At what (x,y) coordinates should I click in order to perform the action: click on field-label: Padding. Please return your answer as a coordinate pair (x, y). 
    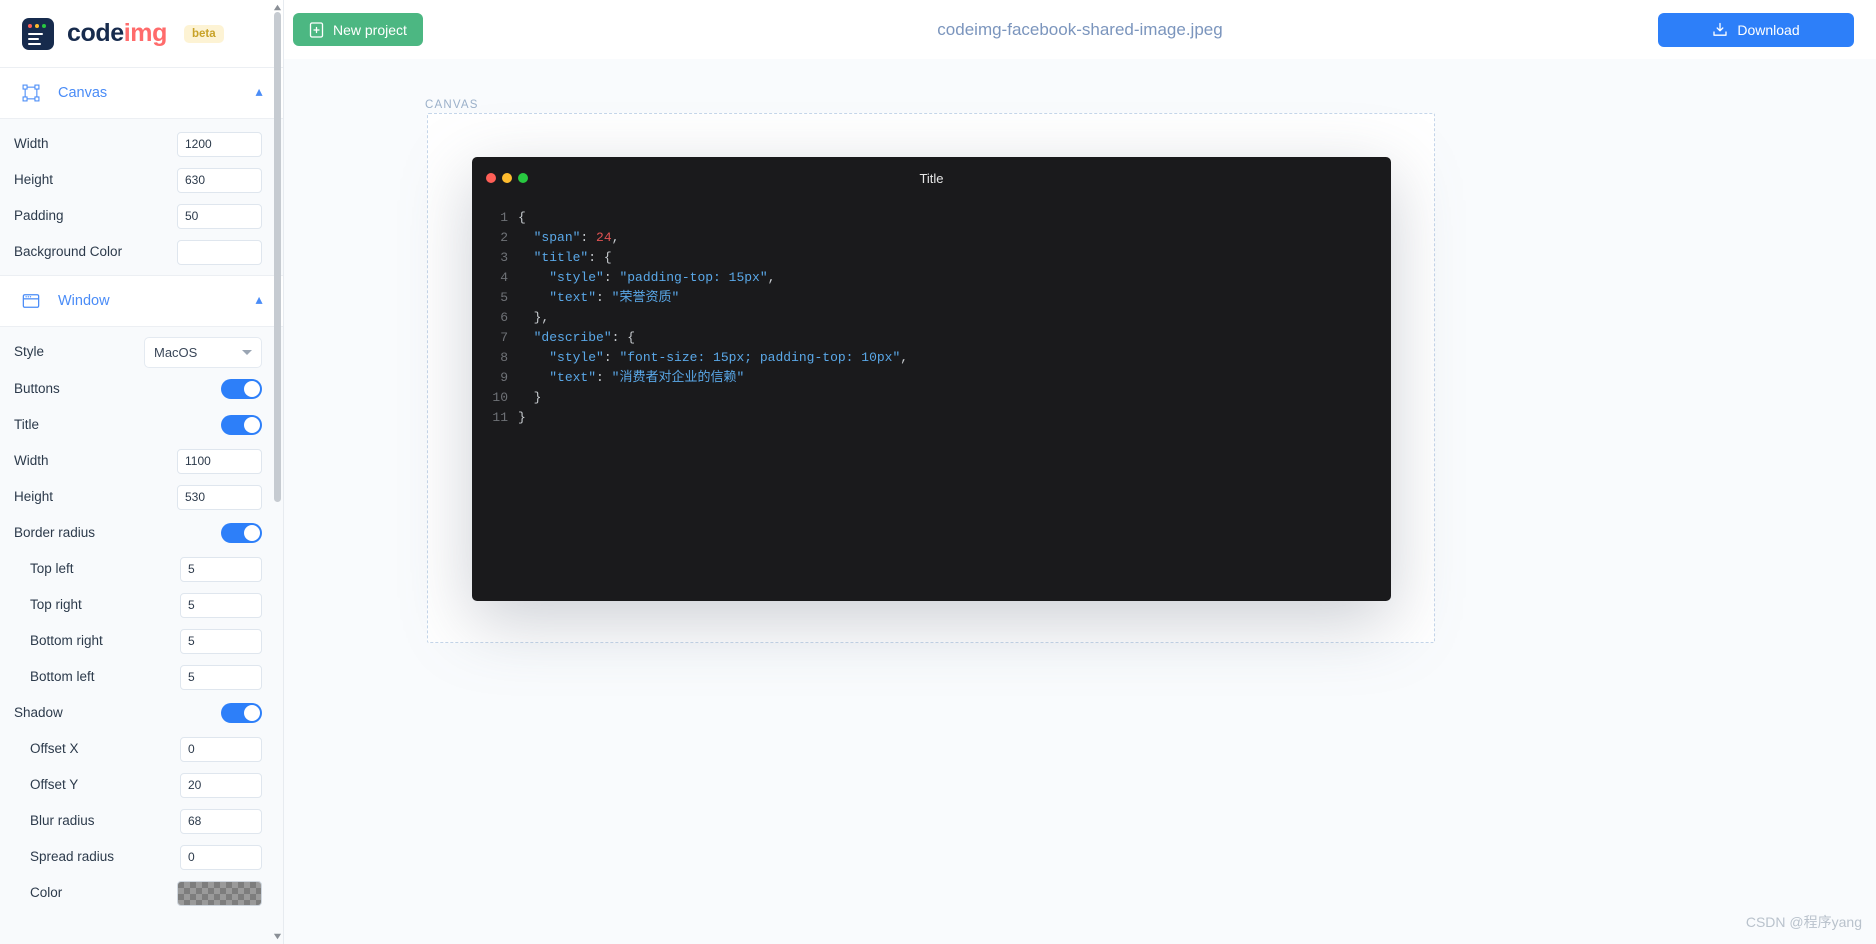
    Looking at the image, I should click on (39, 215).